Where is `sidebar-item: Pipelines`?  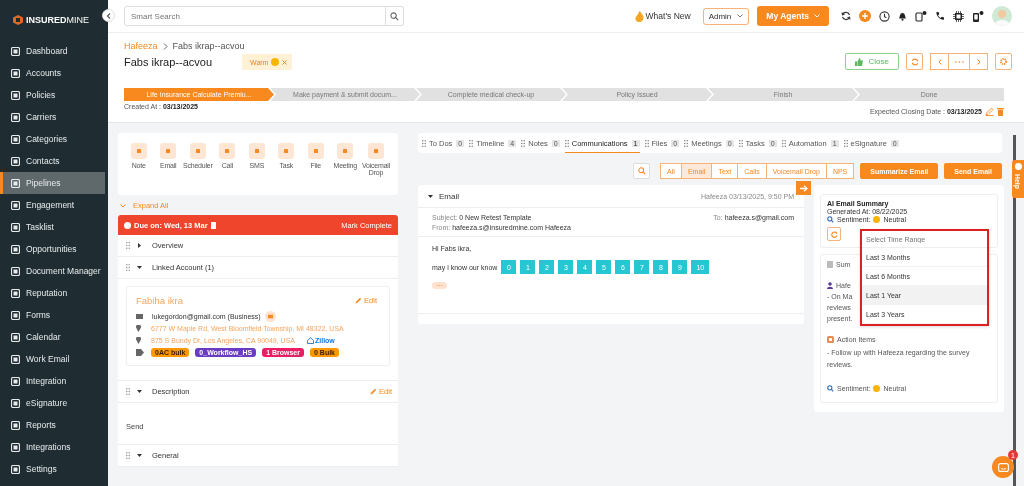
sidebar-item: Pipelines is located at coordinates (52, 183).